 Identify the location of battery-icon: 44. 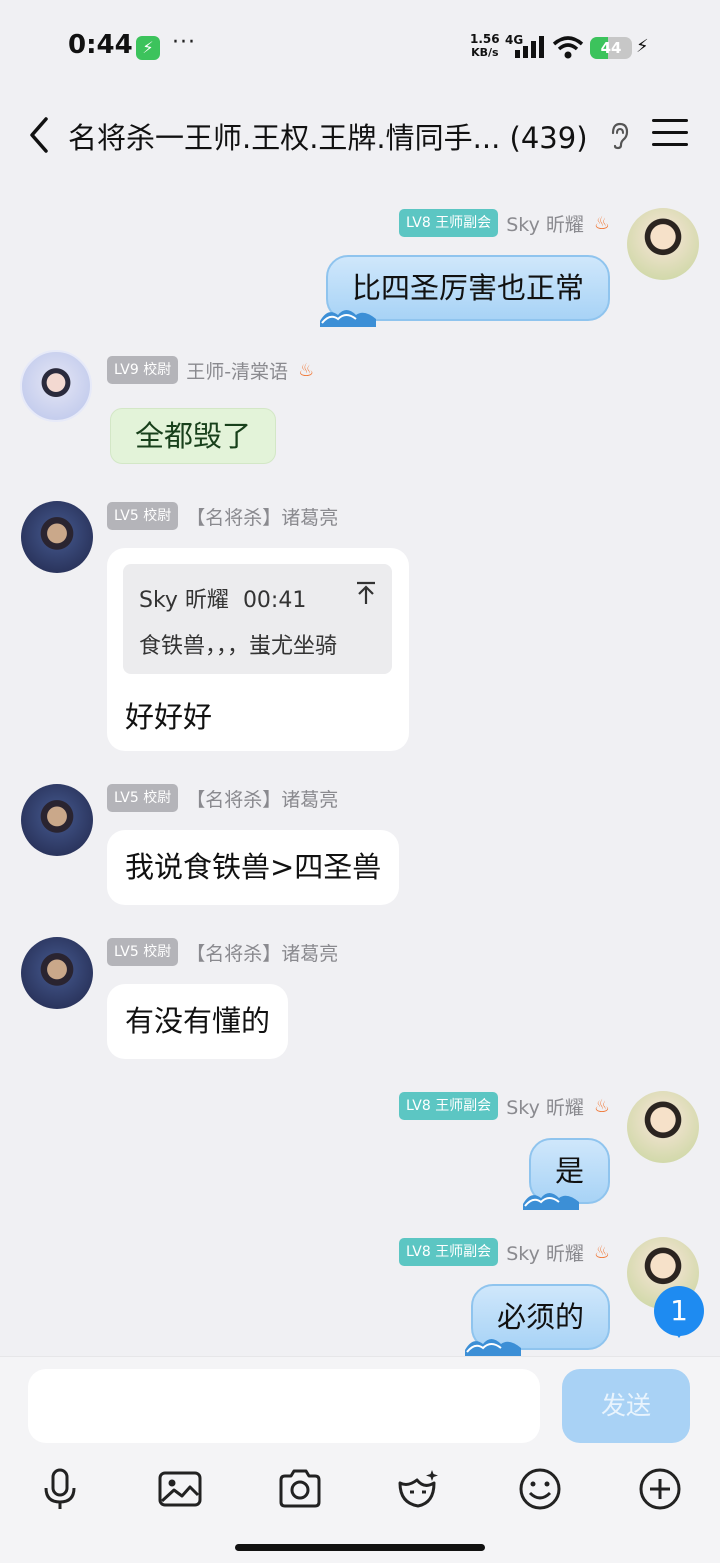
(611, 48).